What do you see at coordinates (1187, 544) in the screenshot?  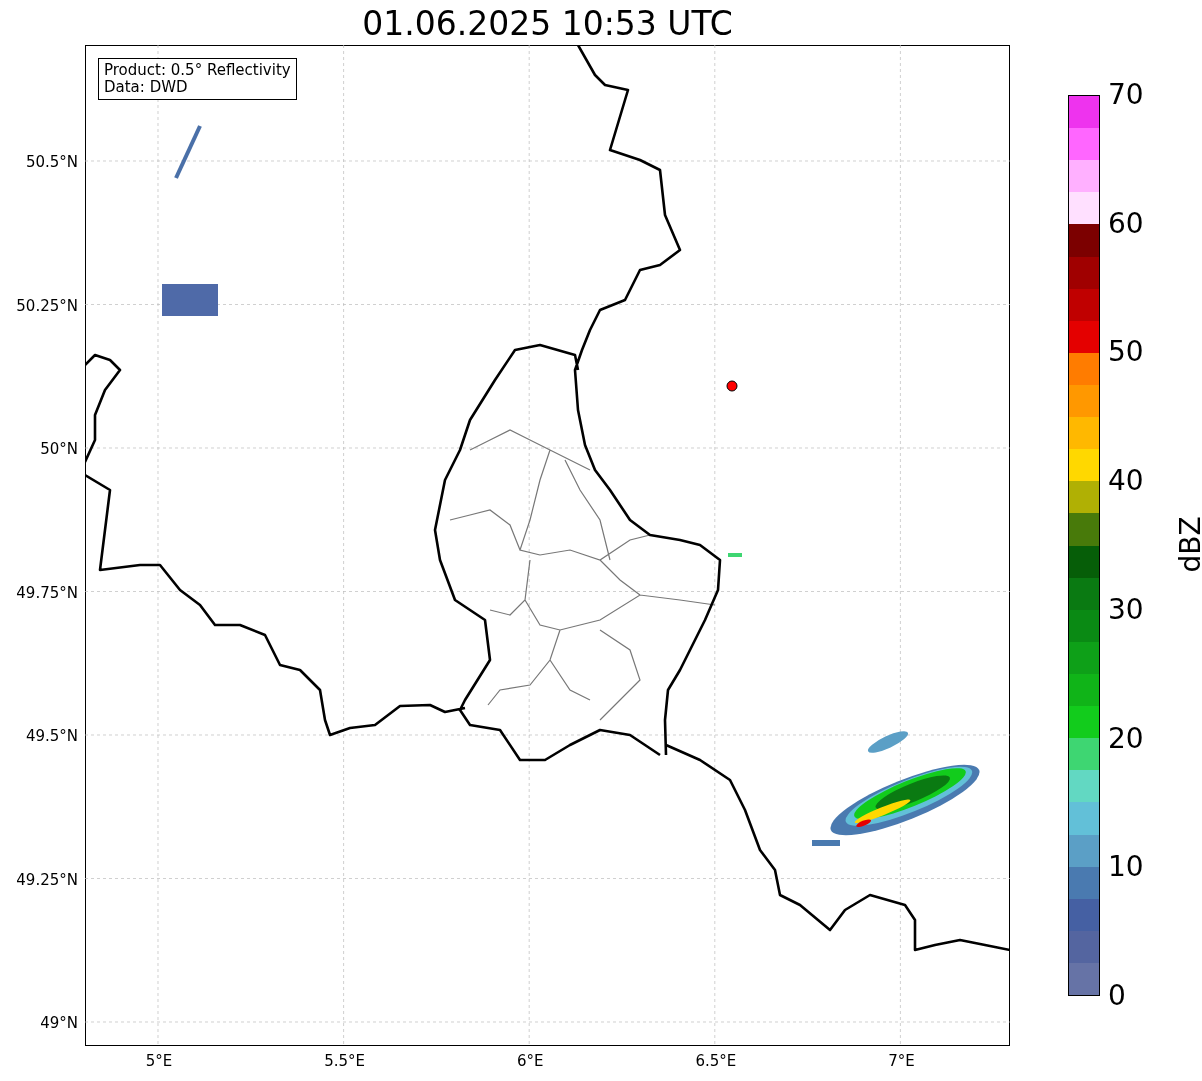 I see `scale-label: dBZ` at bounding box center [1187, 544].